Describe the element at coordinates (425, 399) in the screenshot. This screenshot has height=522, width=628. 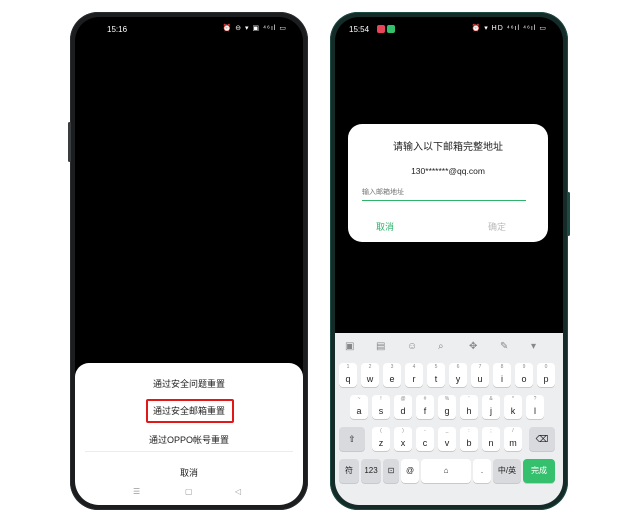
I see `key-hint: #` at that location.